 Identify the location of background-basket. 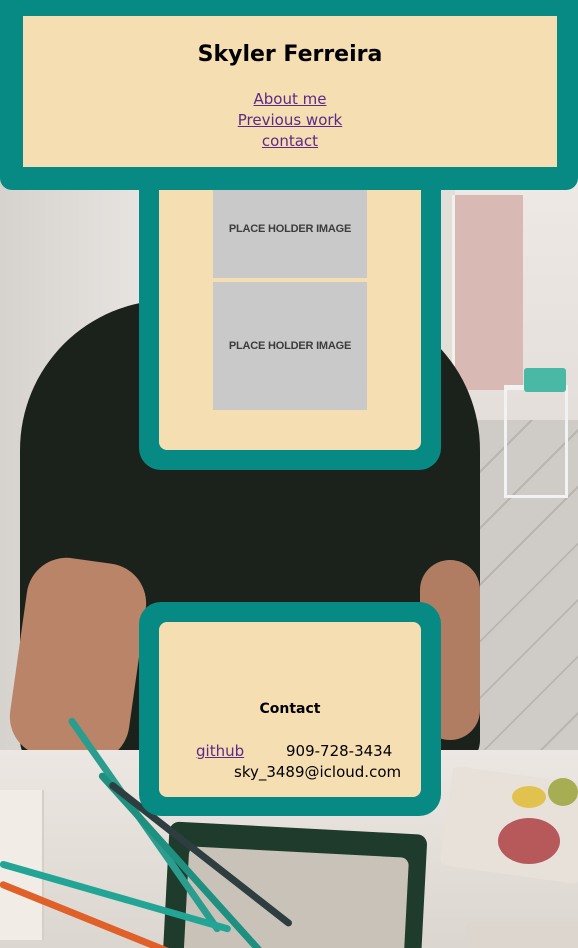
(545, 380).